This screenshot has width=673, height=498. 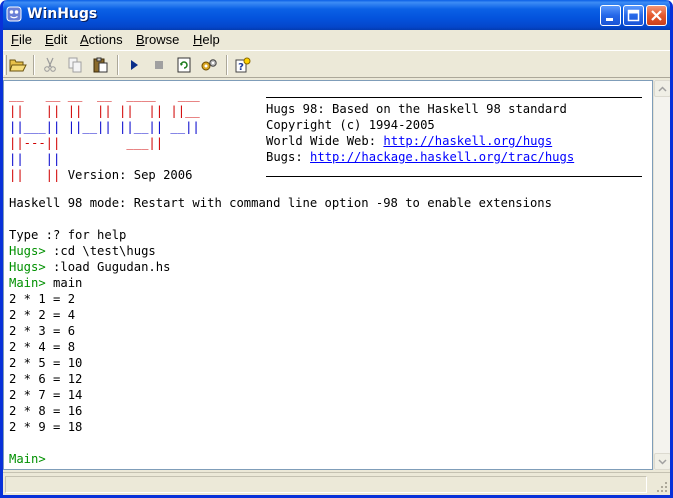 I want to click on command-text: main, so click(x=64, y=283).